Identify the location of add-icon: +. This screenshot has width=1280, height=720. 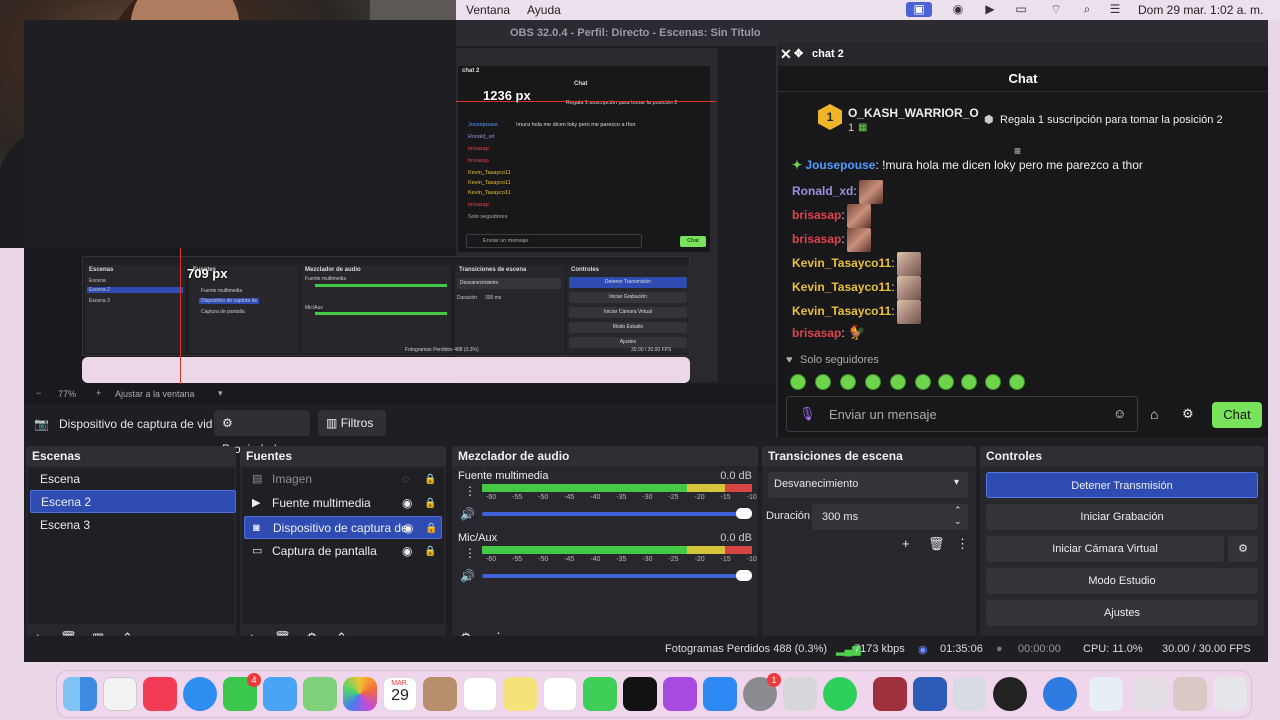
(906, 543).